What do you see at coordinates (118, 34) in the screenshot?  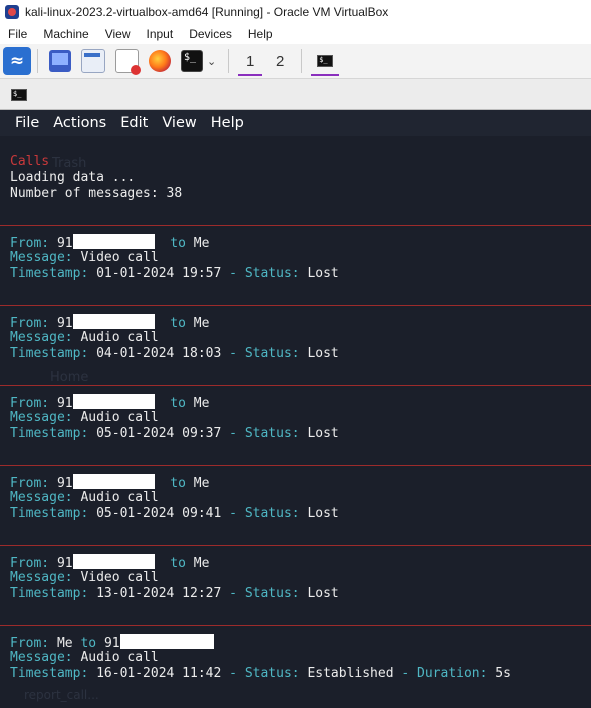 I see `menu-view: View` at bounding box center [118, 34].